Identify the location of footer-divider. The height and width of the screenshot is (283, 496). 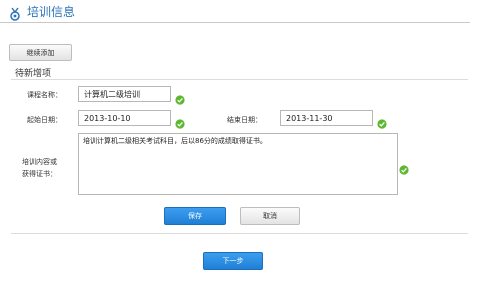
(239, 233).